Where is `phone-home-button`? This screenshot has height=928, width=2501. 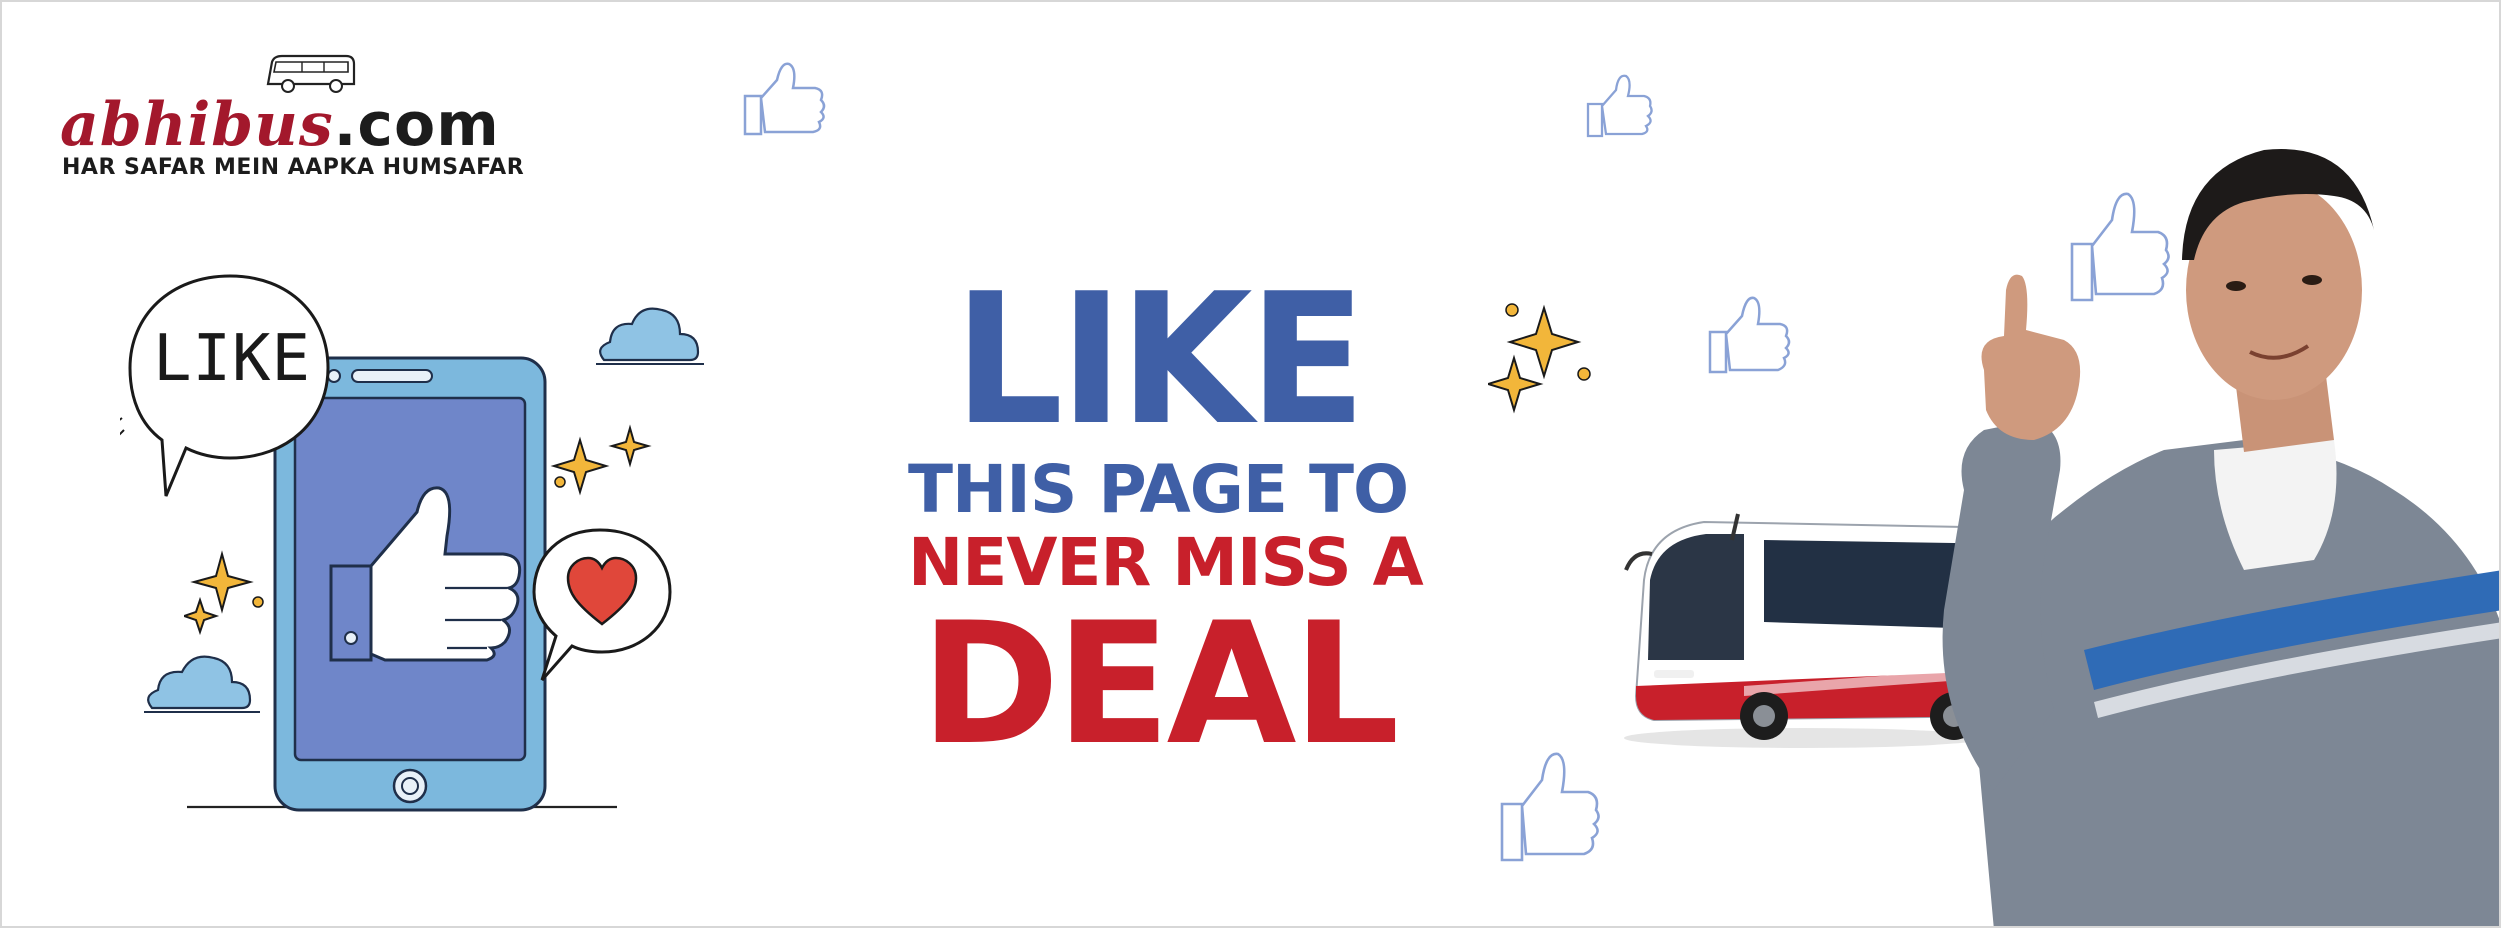 phone-home-button is located at coordinates (410, 786).